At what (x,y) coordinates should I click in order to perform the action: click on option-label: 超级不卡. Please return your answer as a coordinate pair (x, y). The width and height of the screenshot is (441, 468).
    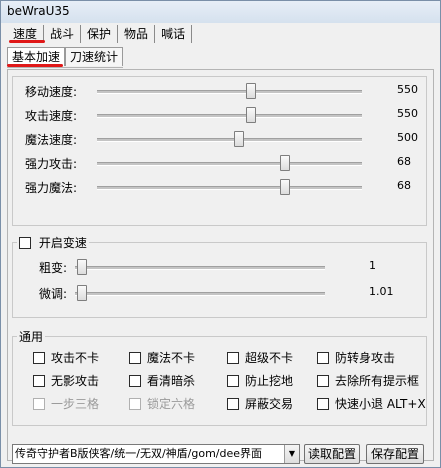
    Looking at the image, I should click on (269, 358).